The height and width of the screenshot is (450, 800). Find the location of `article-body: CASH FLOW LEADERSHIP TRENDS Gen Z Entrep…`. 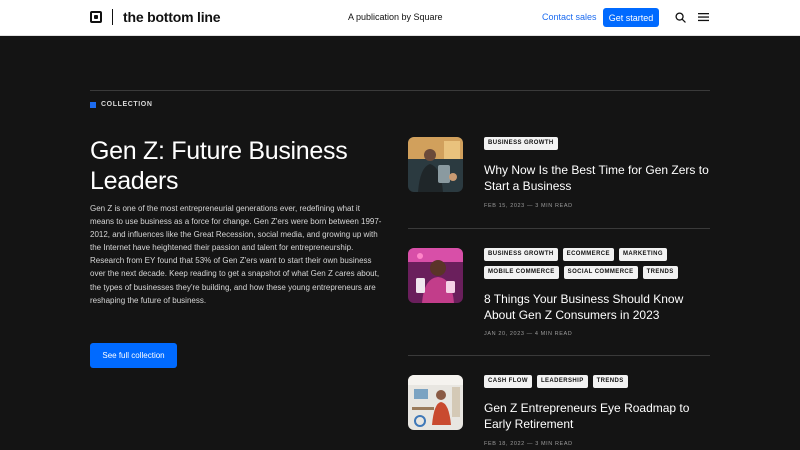

article-body: CASH FLOW LEADERSHIP TRENDS Gen Z Entrep… is located at coordinates (597, 403).